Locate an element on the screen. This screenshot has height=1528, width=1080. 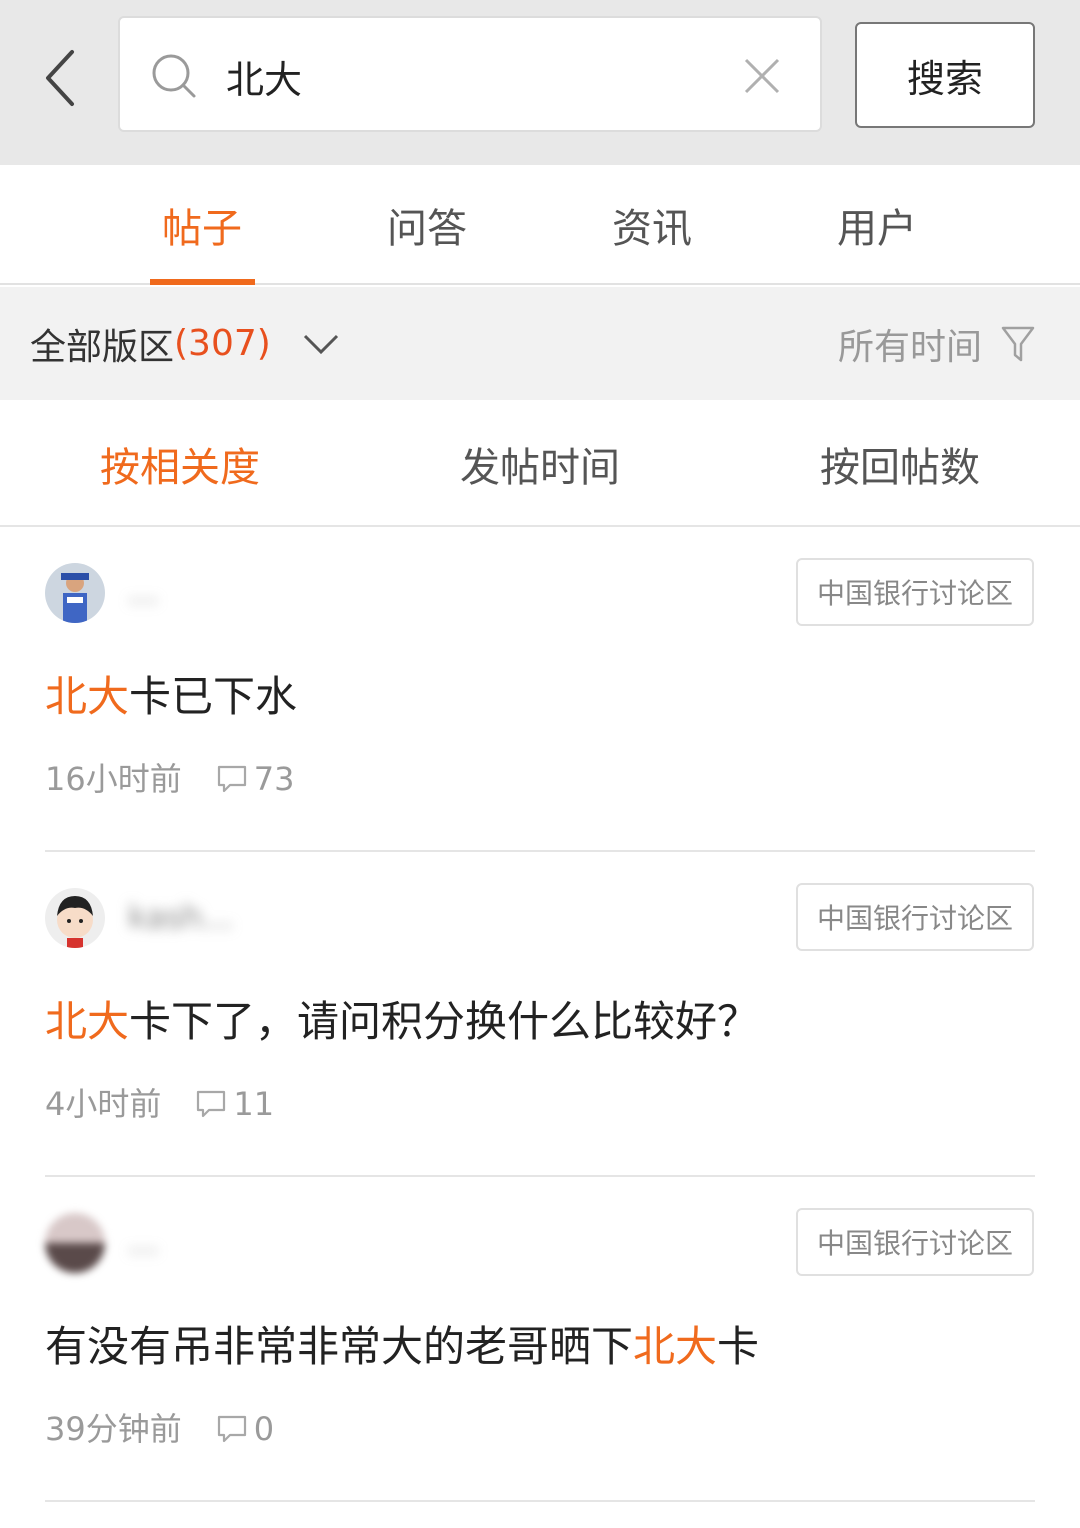
post-title: 北大卡已下水 is located at coordinates (535, 697).